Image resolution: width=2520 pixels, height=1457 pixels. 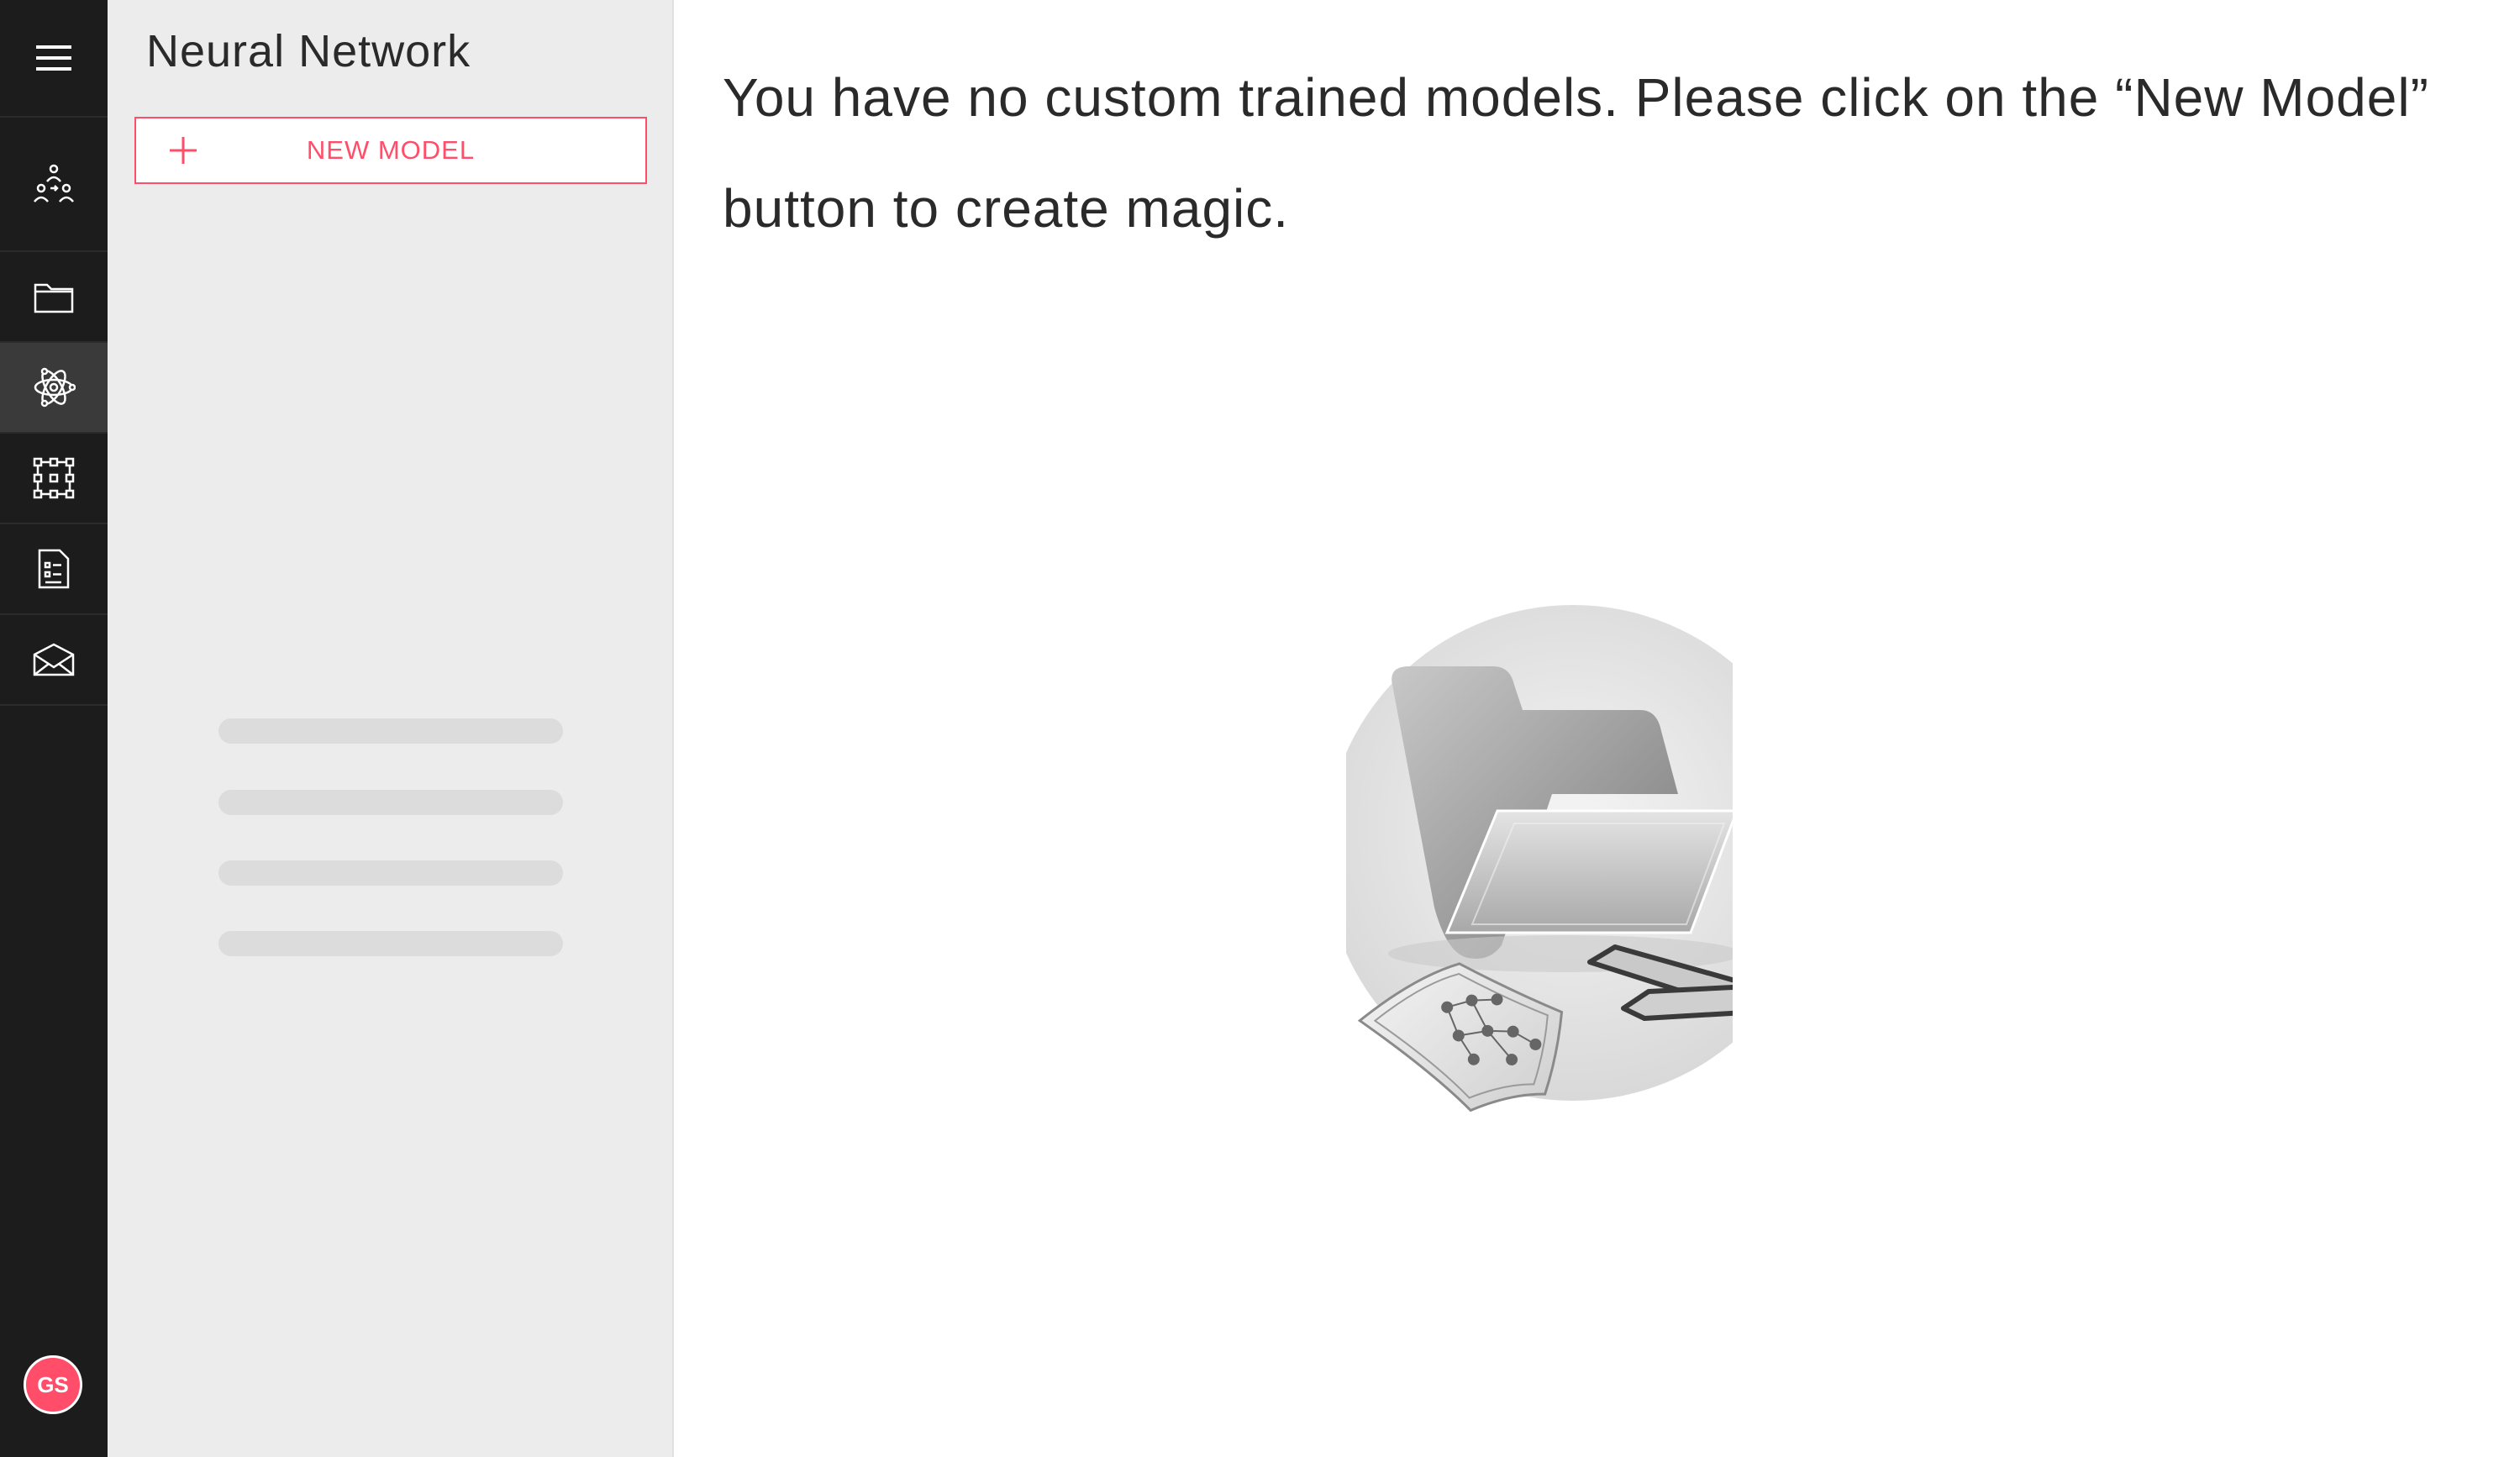 I want to click on avatar-initials: GS, so click(x=53, y=1384).